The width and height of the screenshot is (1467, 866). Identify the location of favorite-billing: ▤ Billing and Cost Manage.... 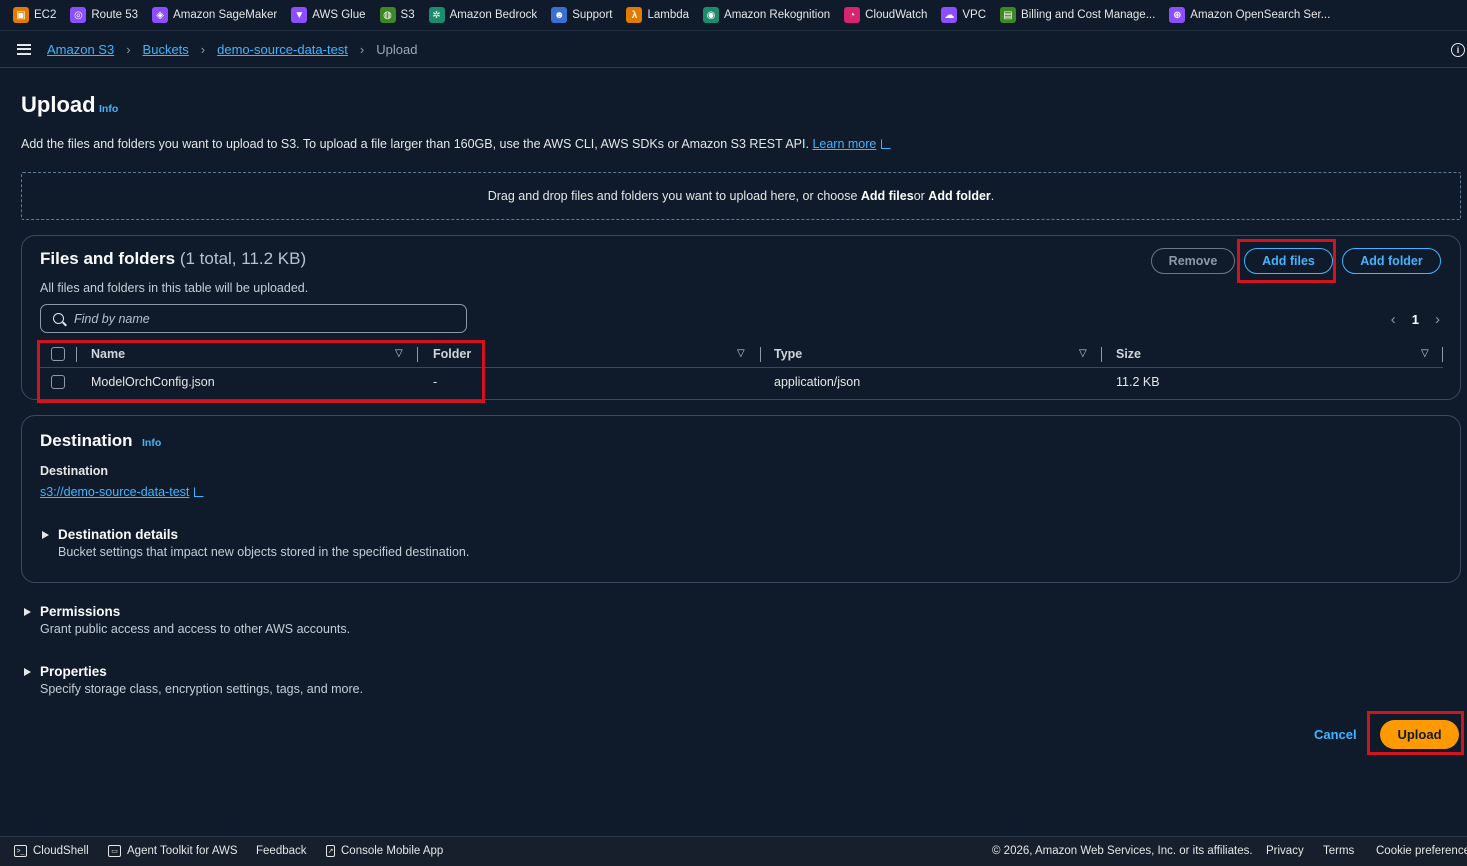
(1077, 15).